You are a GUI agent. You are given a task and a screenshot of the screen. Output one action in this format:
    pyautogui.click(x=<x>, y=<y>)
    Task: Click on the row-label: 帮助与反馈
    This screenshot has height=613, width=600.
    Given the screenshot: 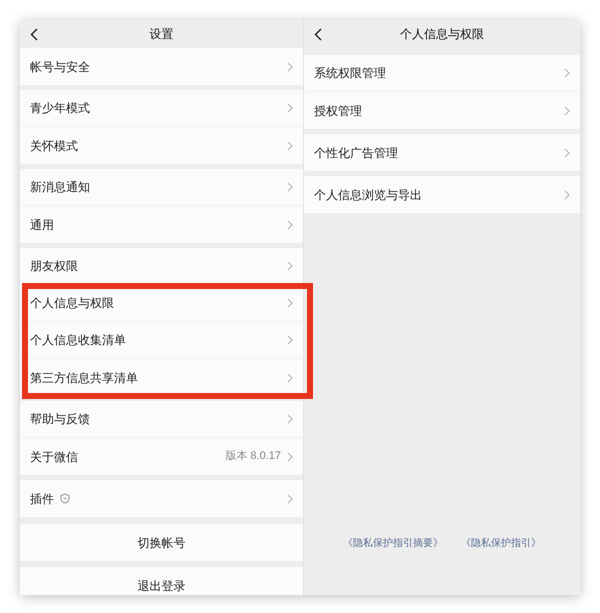 What is the action you would take?
    pyautogui.click(x=60, y=419)
    